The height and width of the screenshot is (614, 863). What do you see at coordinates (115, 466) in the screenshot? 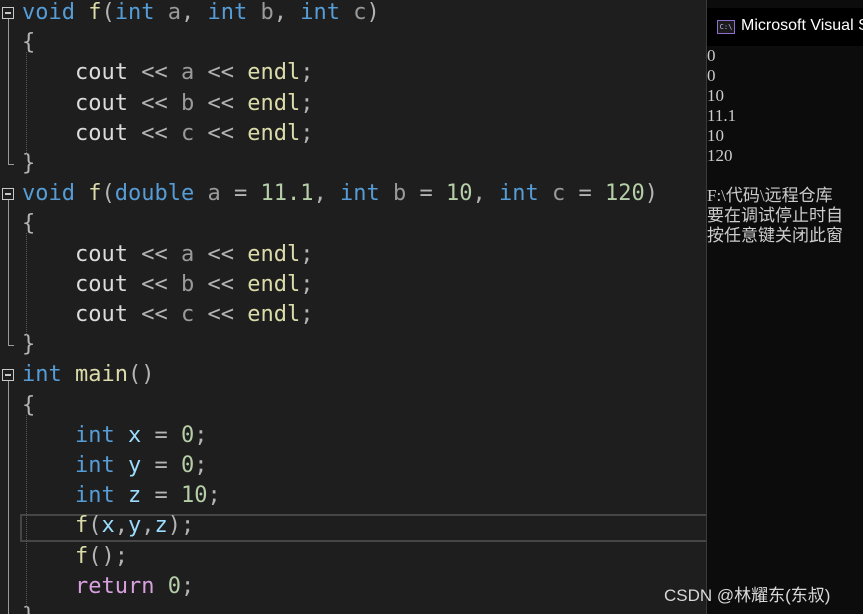
I see `code-line: int y = 0;` at bounding box center [115, 466].